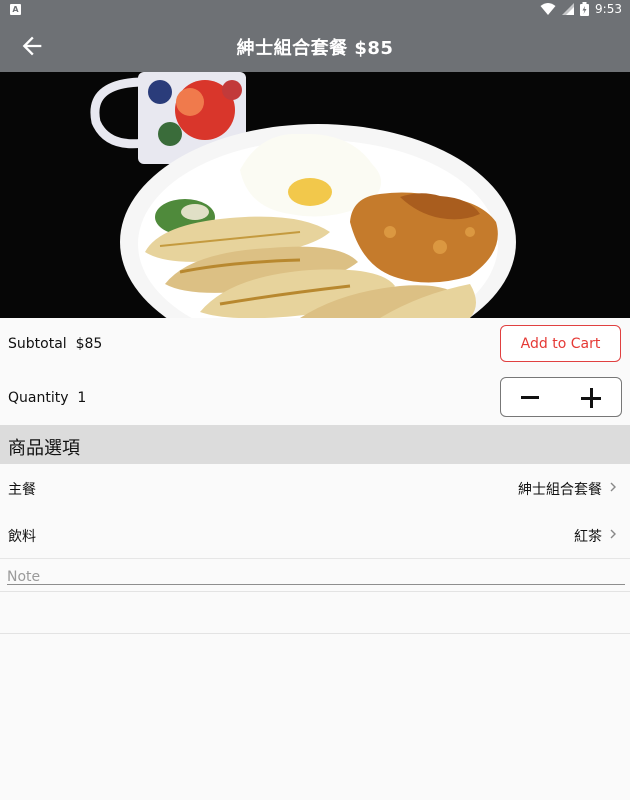 Image resolution: width=630 pixels, height=800 pixels. Describe the element at coordinates (591, 398) in the screenshot. I see `plus-icon` at that location.